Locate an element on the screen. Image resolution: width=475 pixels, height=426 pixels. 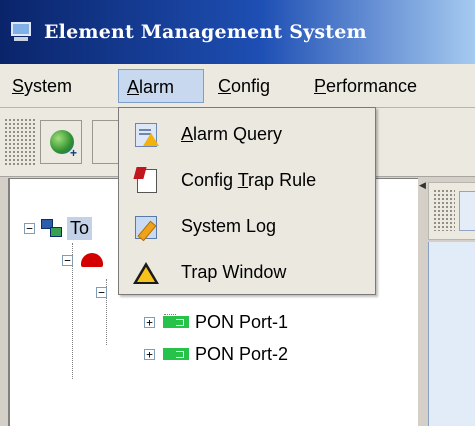
tree-node-pon-port-1: + PON Port-1 is located at coordinates (216, 322).